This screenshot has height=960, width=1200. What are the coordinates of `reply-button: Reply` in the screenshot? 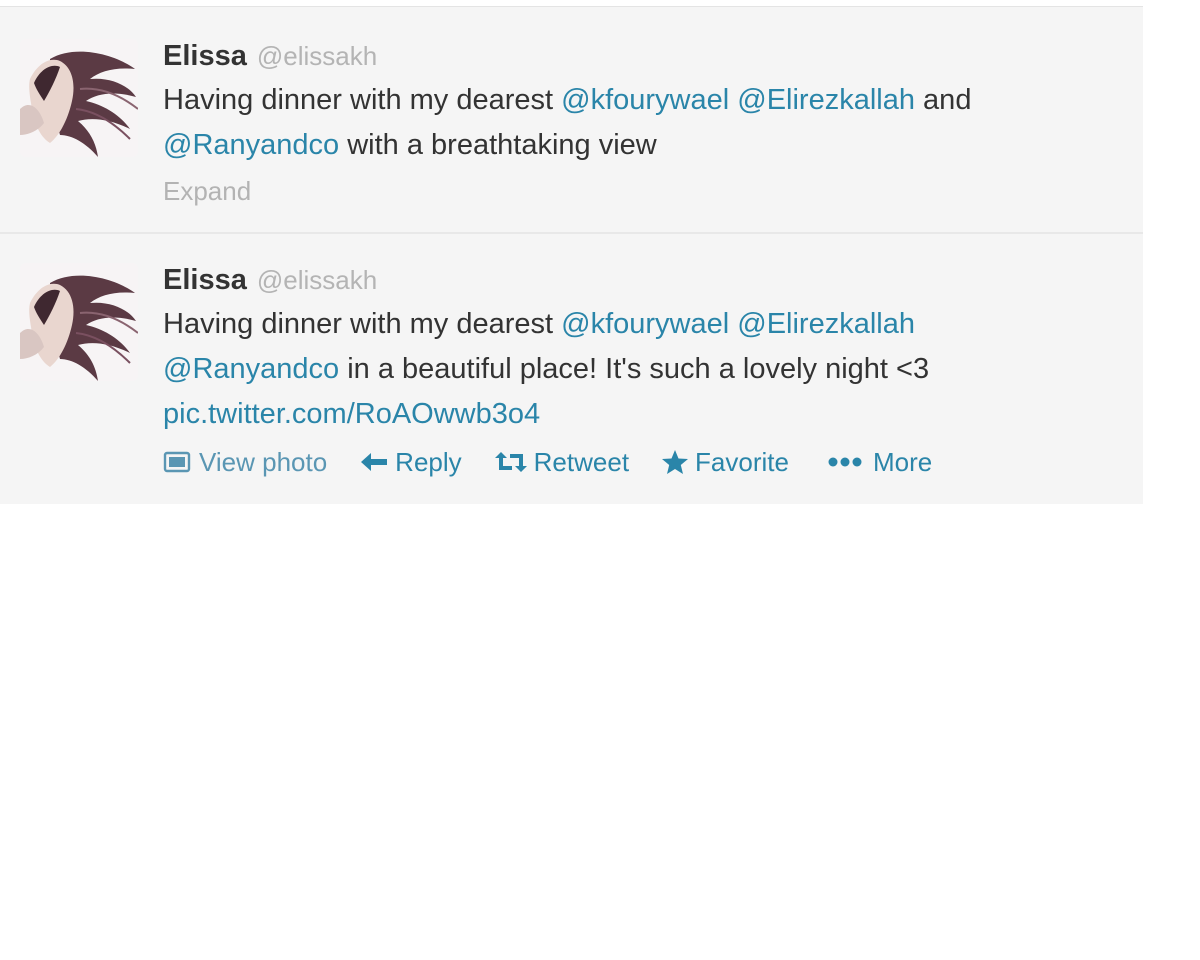 It's located at (410, 462).